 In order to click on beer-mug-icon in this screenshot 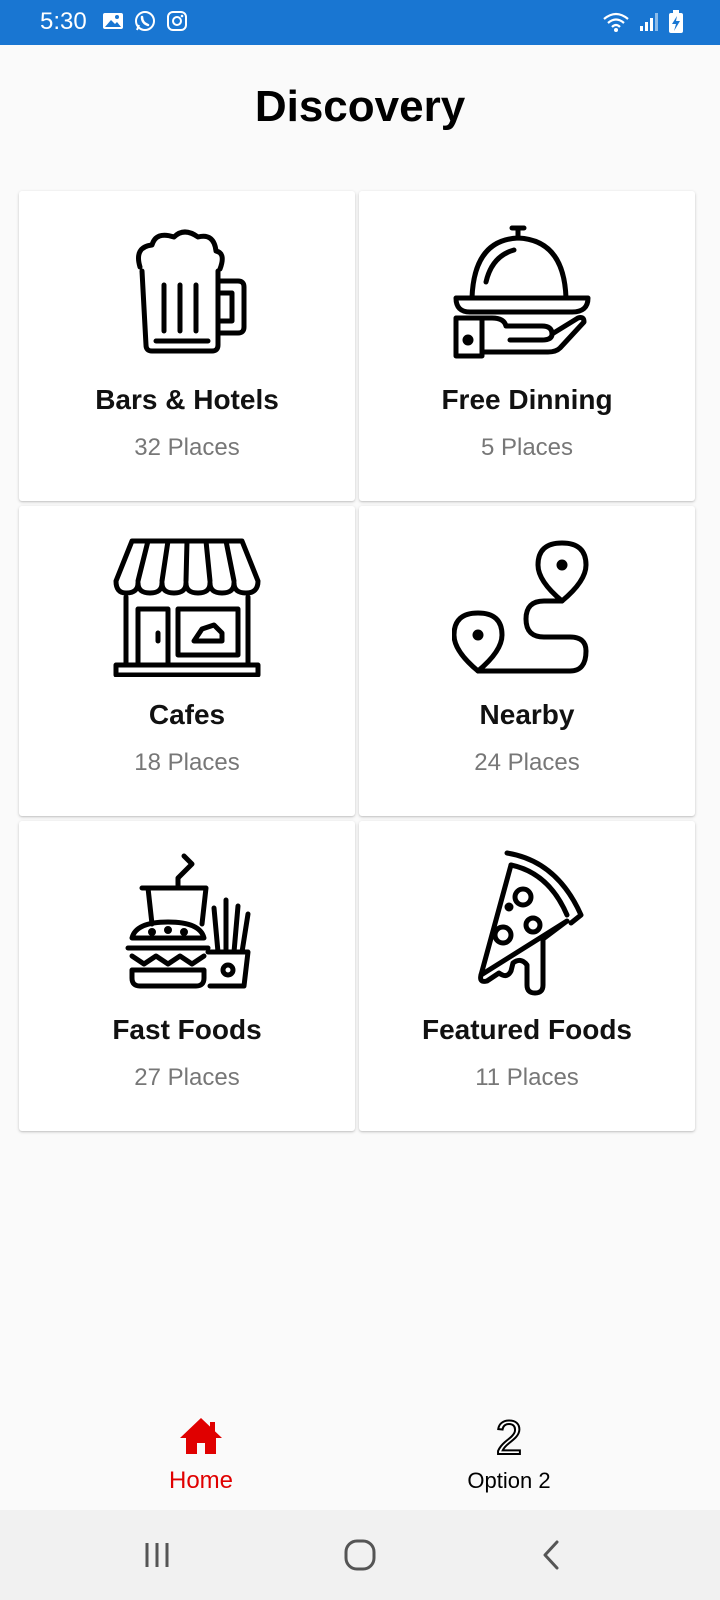, I will do `click(187, 292)`.